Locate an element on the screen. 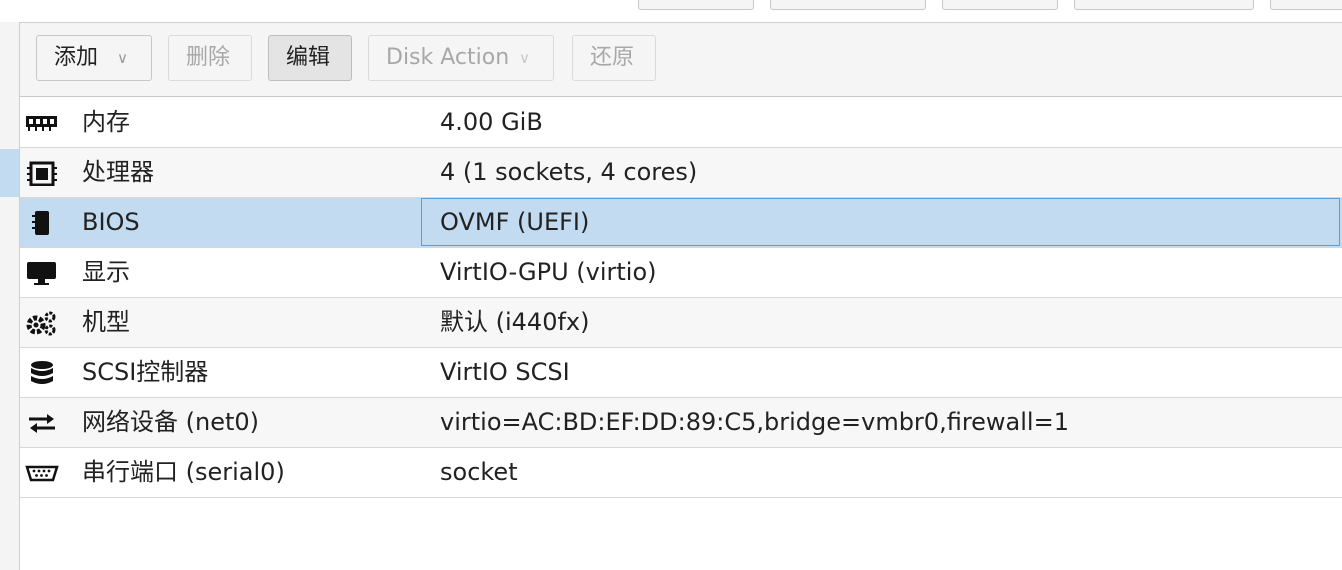 This screenshot has width=1342, height=570. monitor-icon is located at coordinates (42, 273).